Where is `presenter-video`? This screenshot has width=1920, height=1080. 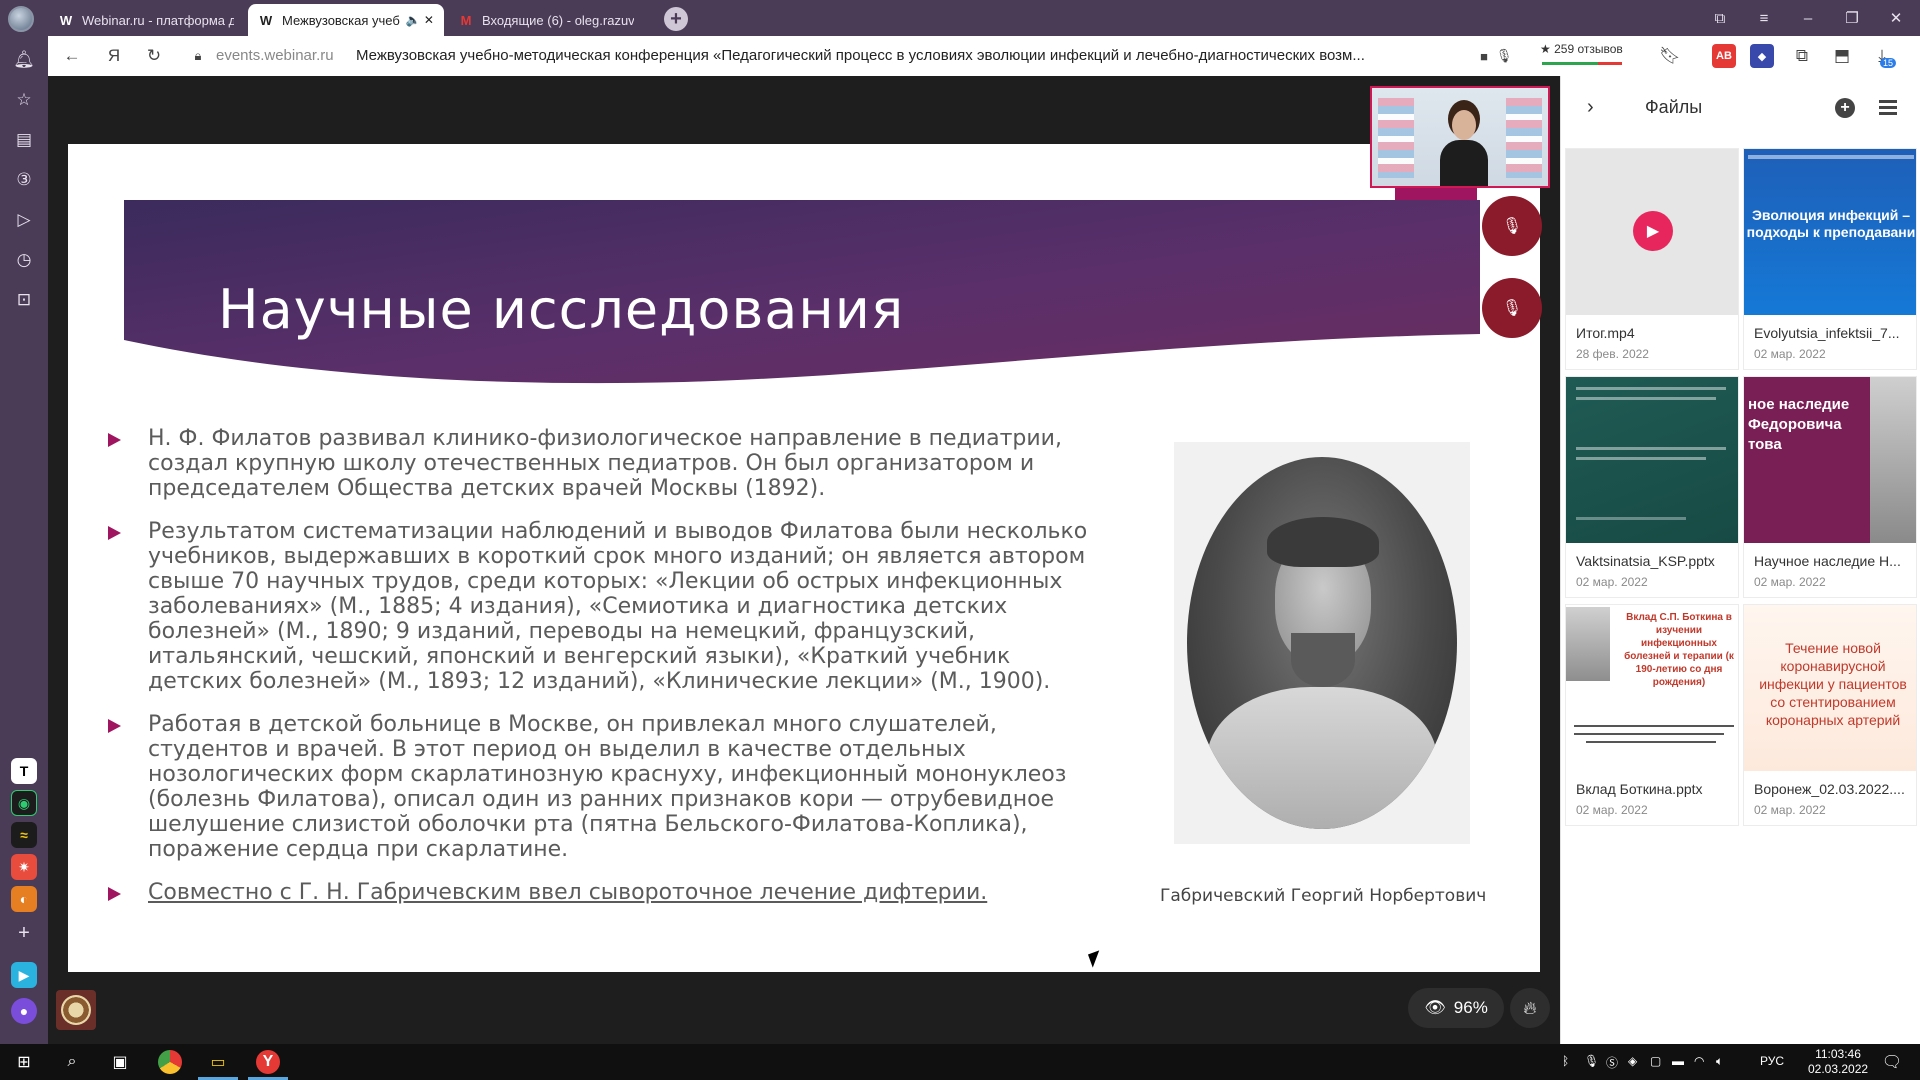
presenter-video is located at coordinates (1460, 137).